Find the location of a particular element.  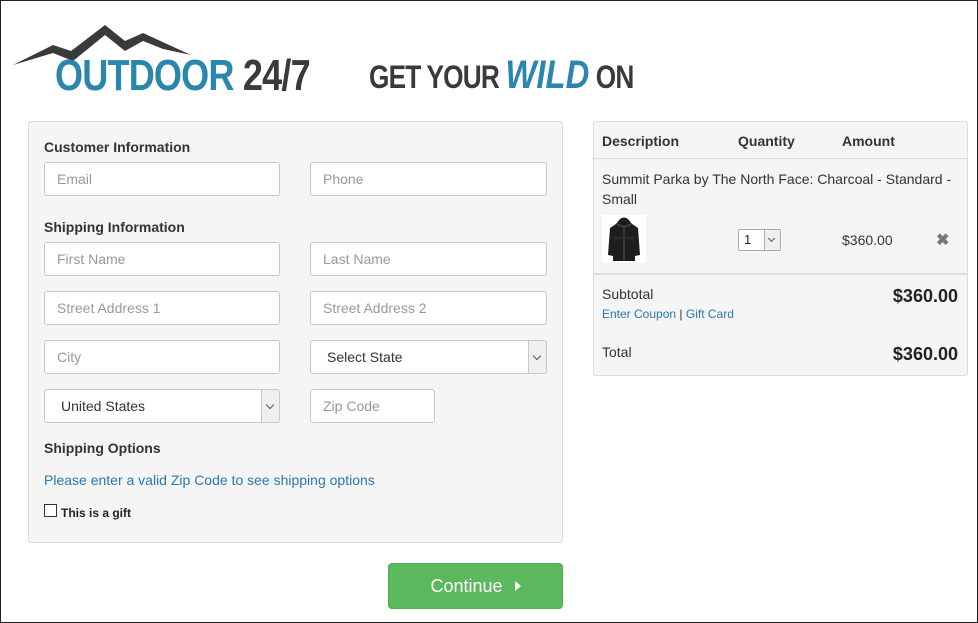

gift-card-link: Gift Card is located at coordinates (710, 314).